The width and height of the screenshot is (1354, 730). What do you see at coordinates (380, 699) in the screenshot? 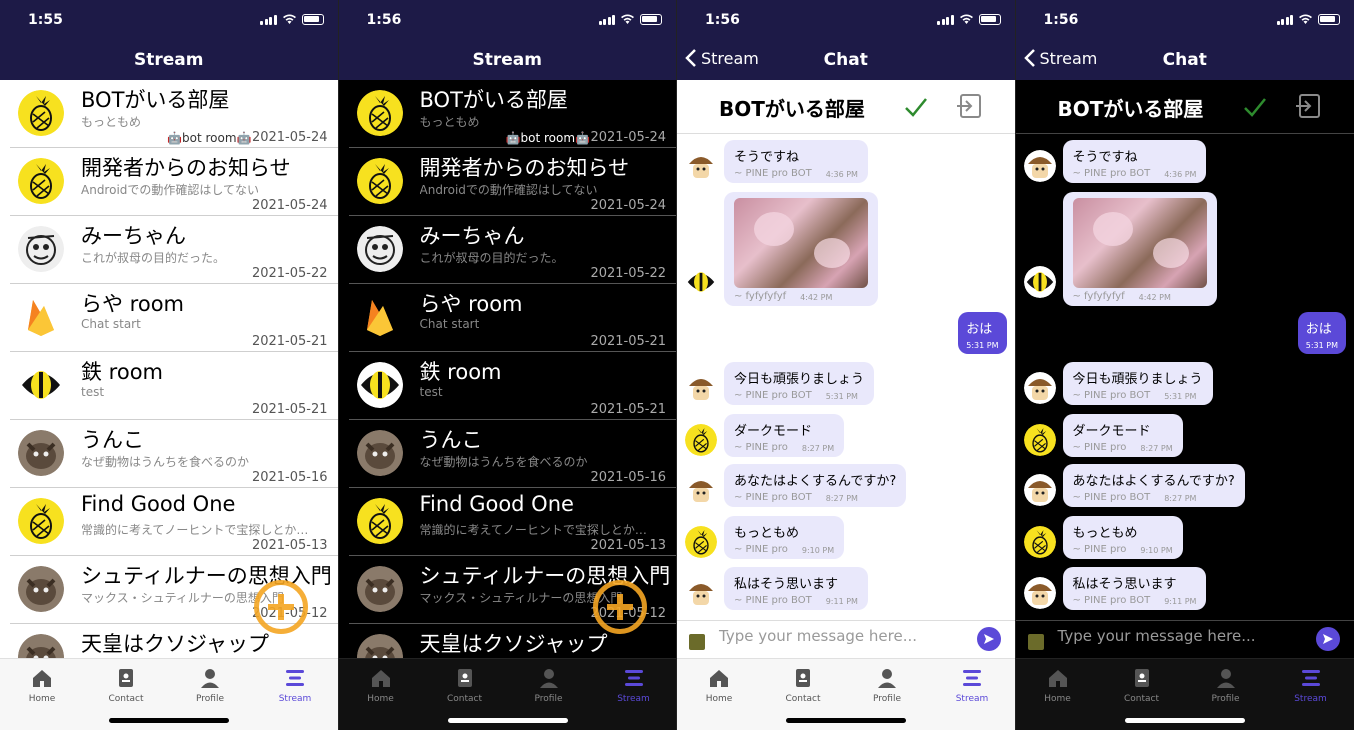
I see `tab-label: Home` at bounding box center [380, 699].